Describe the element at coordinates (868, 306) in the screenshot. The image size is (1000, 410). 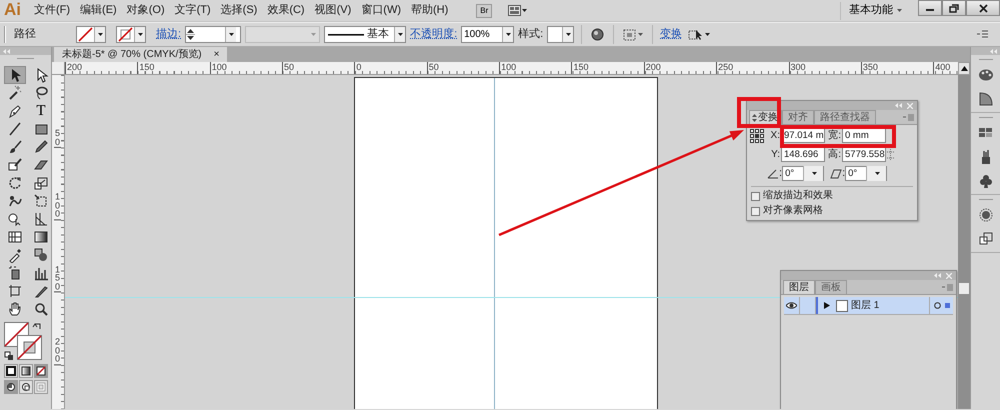
I see `layer-row: 图层 1` at that location.